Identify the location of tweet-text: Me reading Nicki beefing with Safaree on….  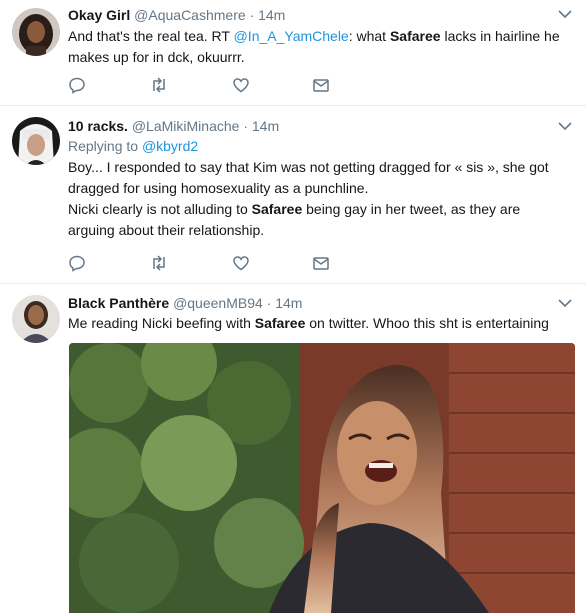
(319, 323).